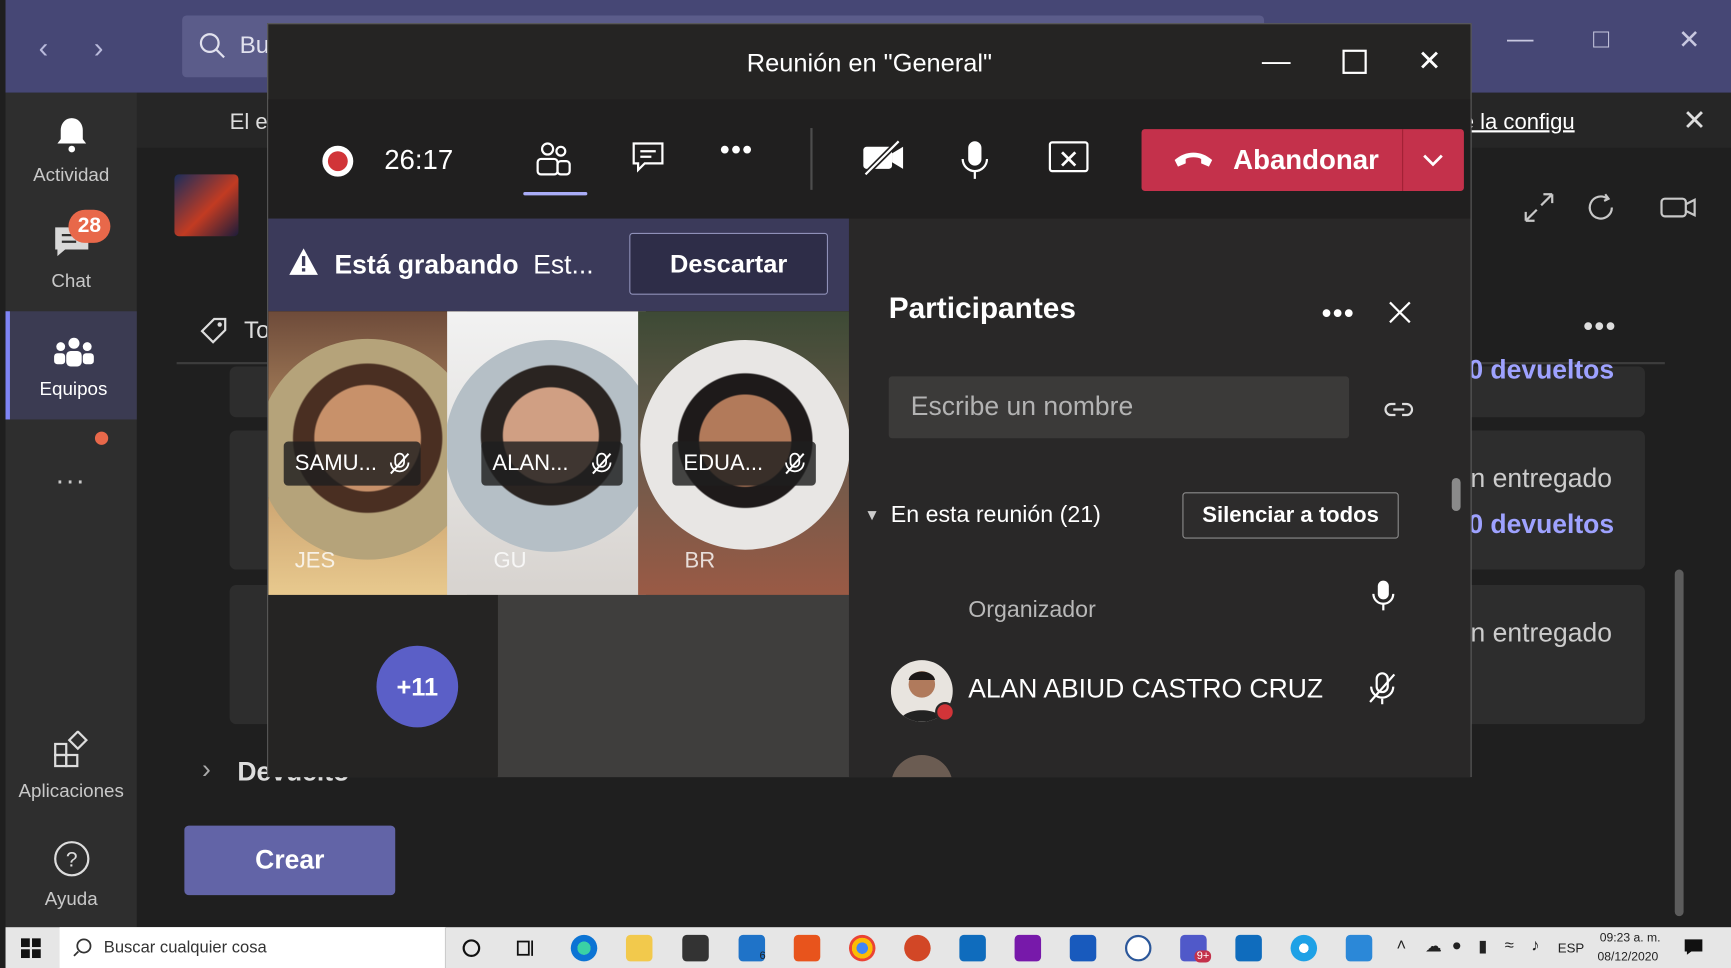 This screenshot has height=968, width=1731. I want to click on leave-label: Abandonar, so click(1306, 160).